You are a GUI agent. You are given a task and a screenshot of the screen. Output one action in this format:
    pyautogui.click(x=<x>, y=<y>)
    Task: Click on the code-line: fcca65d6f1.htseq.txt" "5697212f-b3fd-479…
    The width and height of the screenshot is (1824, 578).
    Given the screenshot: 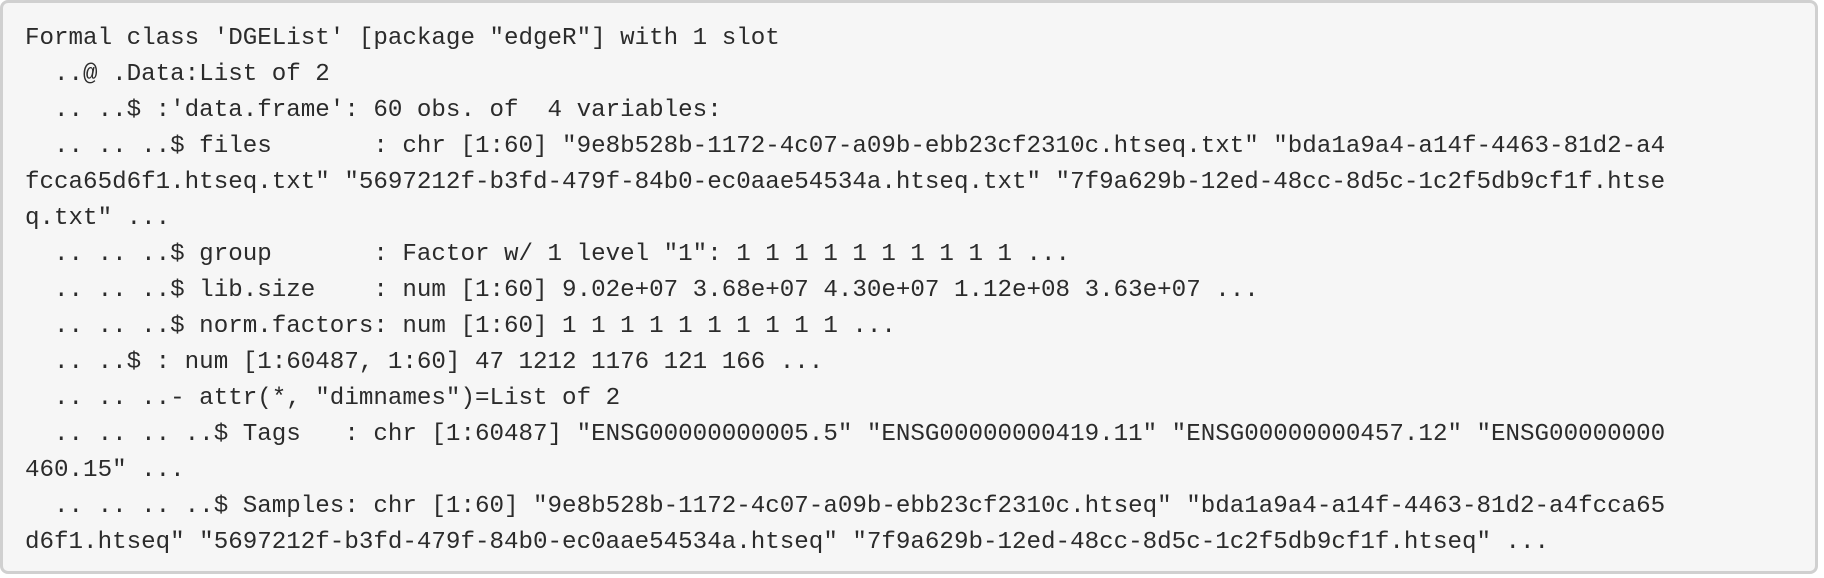 What is the action you would take?
    pyautogui.click(x=845, y=182)
    